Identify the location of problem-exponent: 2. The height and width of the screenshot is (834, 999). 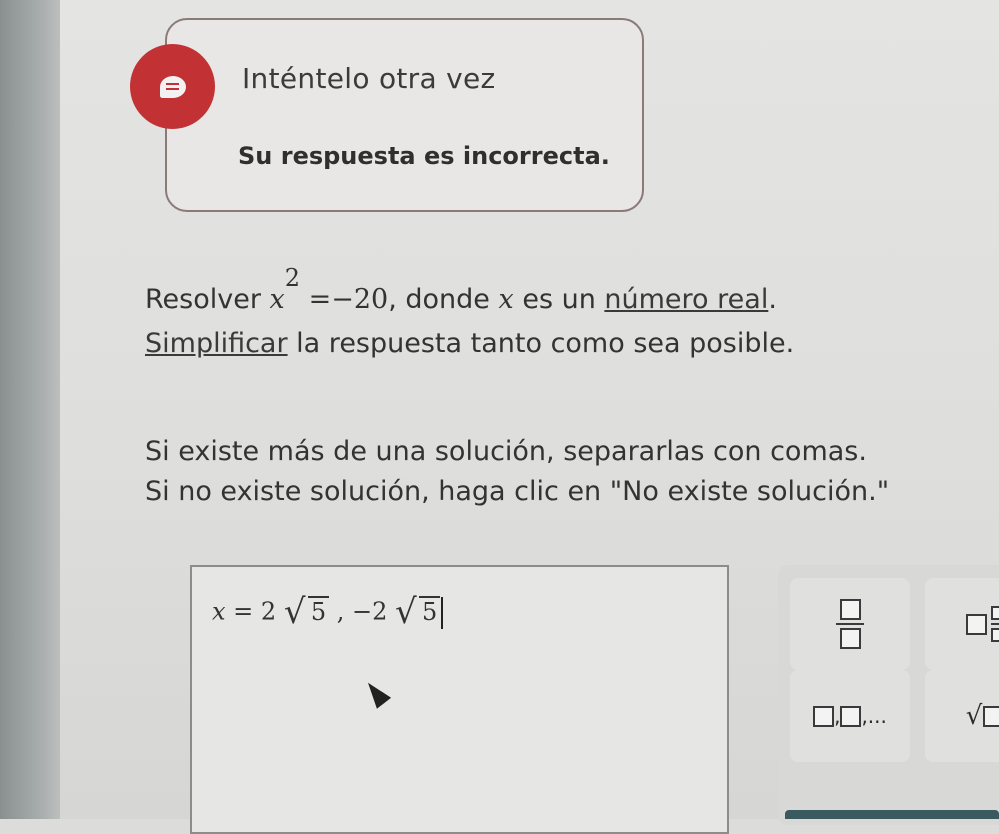
(292, 278).